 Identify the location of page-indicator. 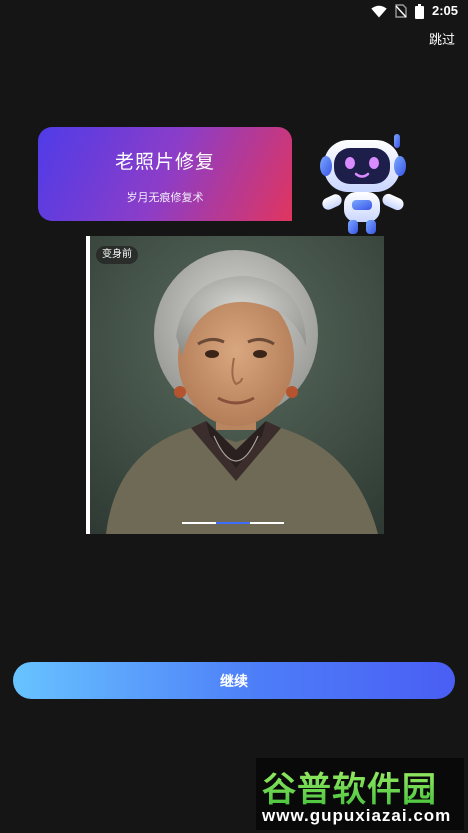
(233, 523).